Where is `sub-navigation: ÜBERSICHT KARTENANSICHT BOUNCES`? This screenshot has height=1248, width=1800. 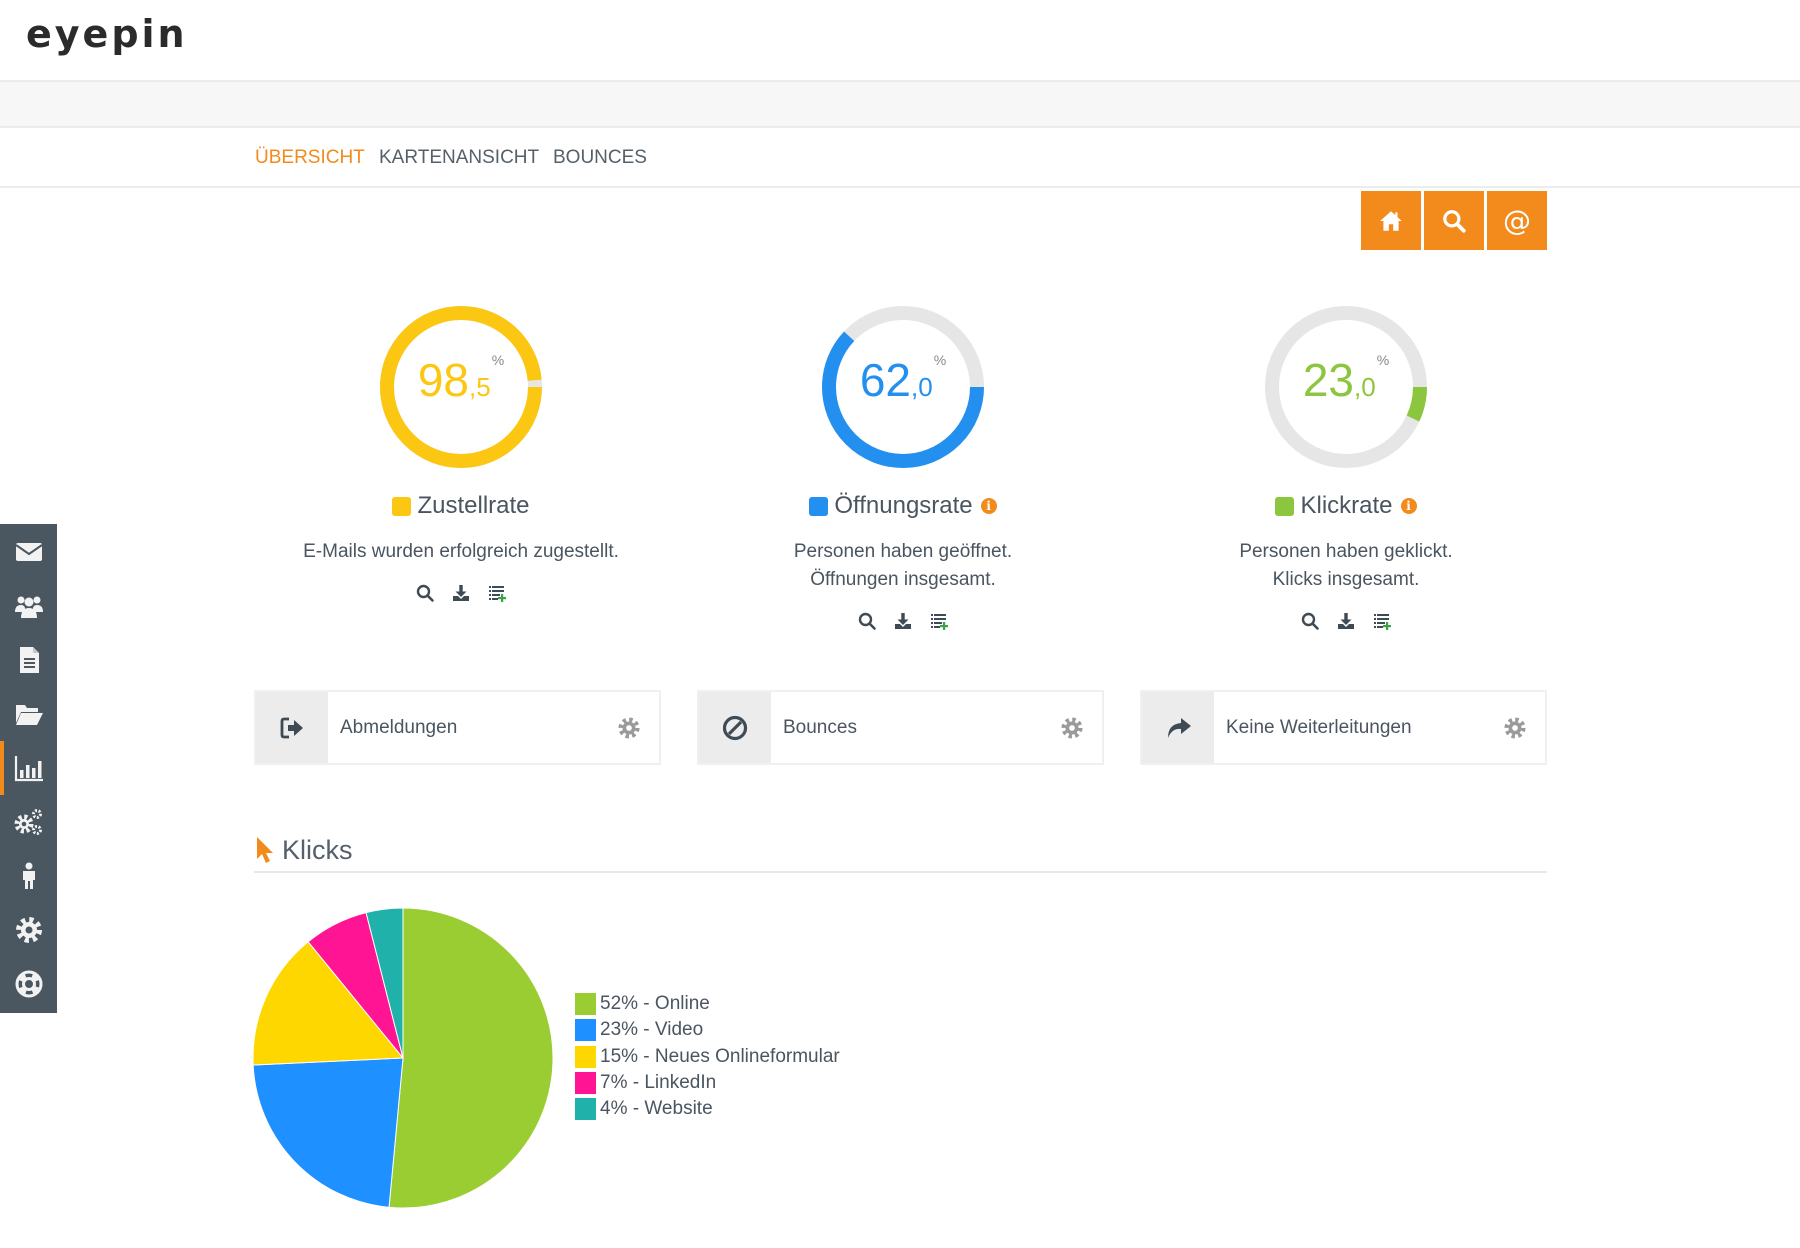 sub-navigation: ÜBERSICHT KARTENANSICHT BOUNCES is located at coordinates (900, 158).